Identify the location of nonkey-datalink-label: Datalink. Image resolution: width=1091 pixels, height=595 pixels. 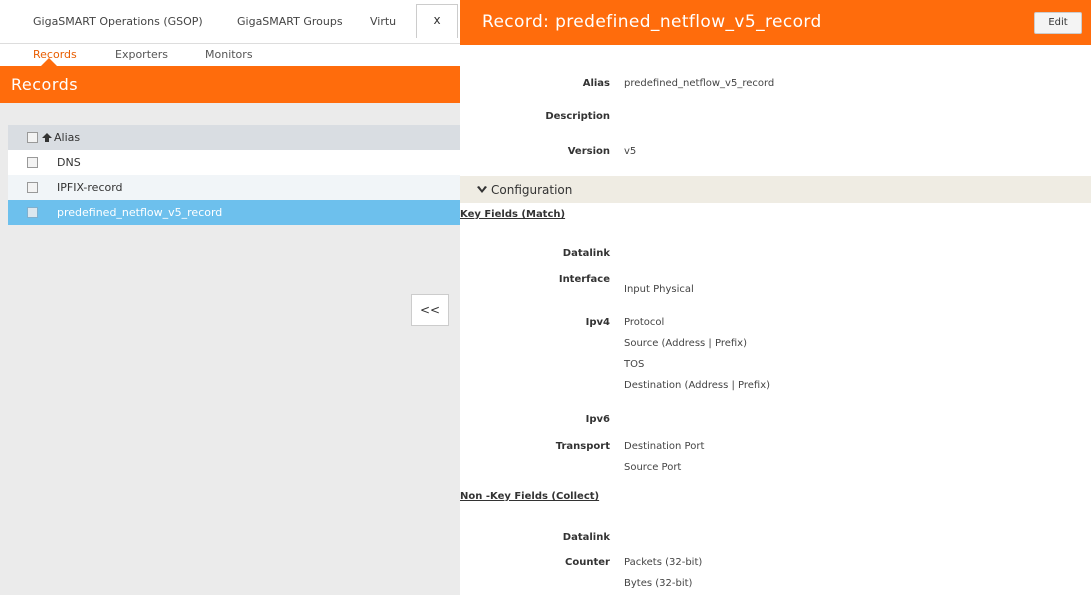
(586, 537).